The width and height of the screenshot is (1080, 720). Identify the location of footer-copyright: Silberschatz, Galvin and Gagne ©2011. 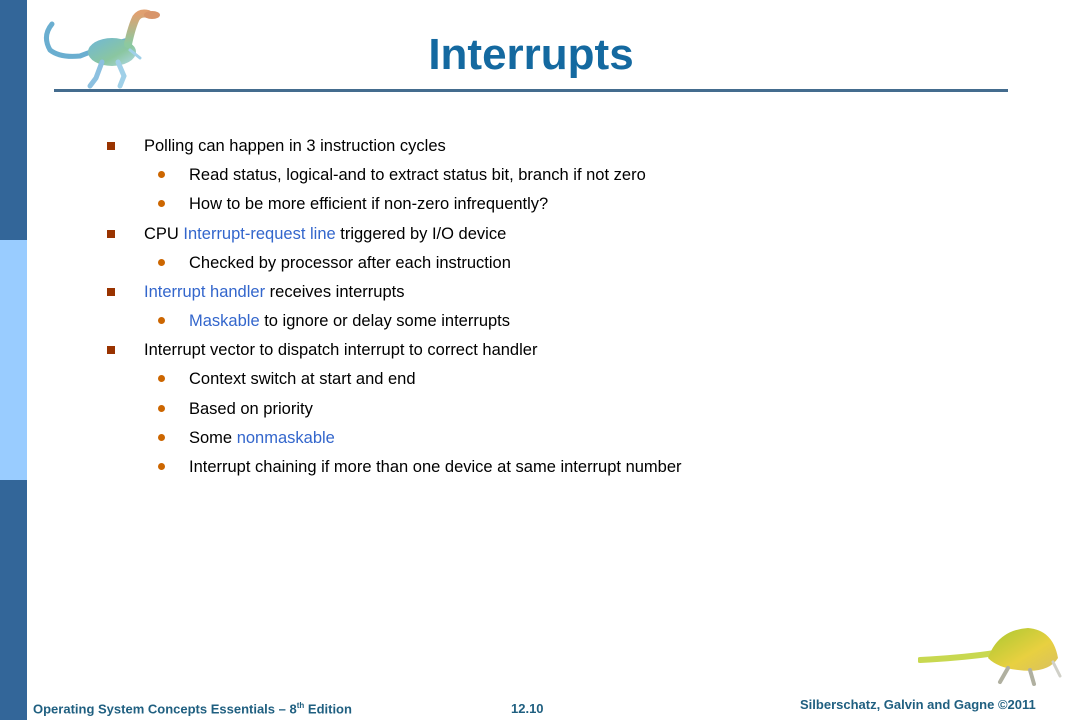
(918, 704).